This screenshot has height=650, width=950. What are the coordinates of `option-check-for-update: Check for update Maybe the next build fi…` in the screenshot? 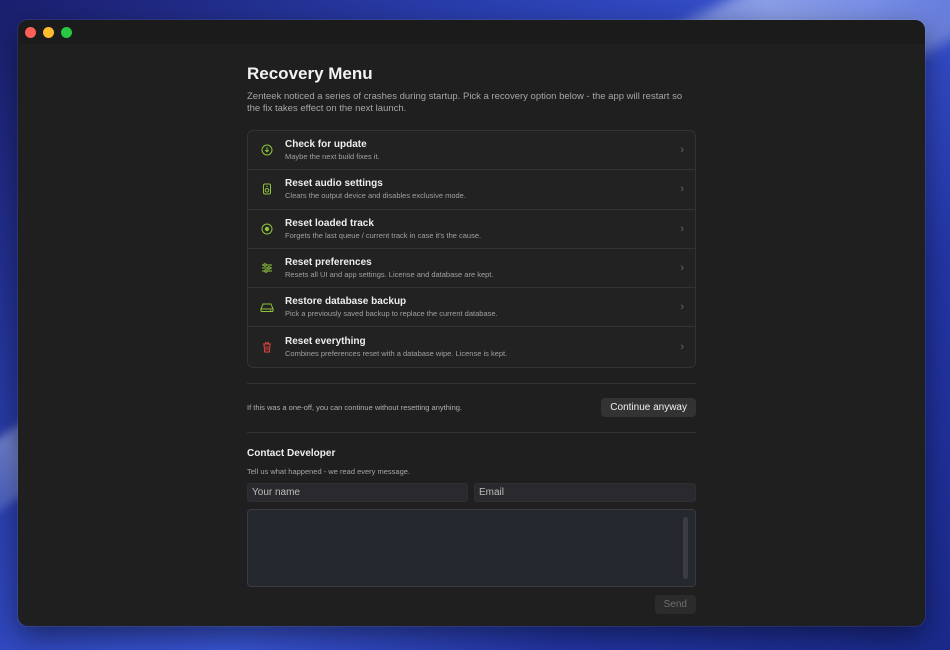 It's located at (471, 151).